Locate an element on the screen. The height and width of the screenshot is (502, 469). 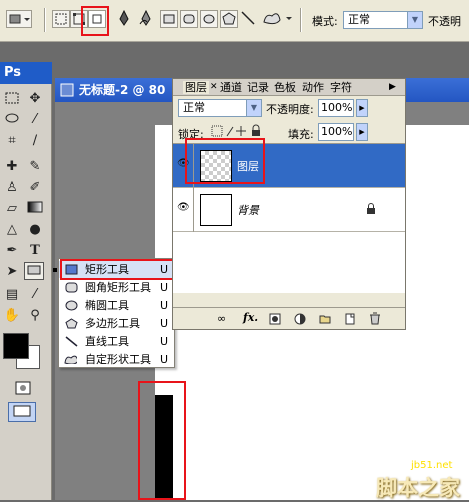
link-layers-icon: ∞ is located at coordinates (221, 318).